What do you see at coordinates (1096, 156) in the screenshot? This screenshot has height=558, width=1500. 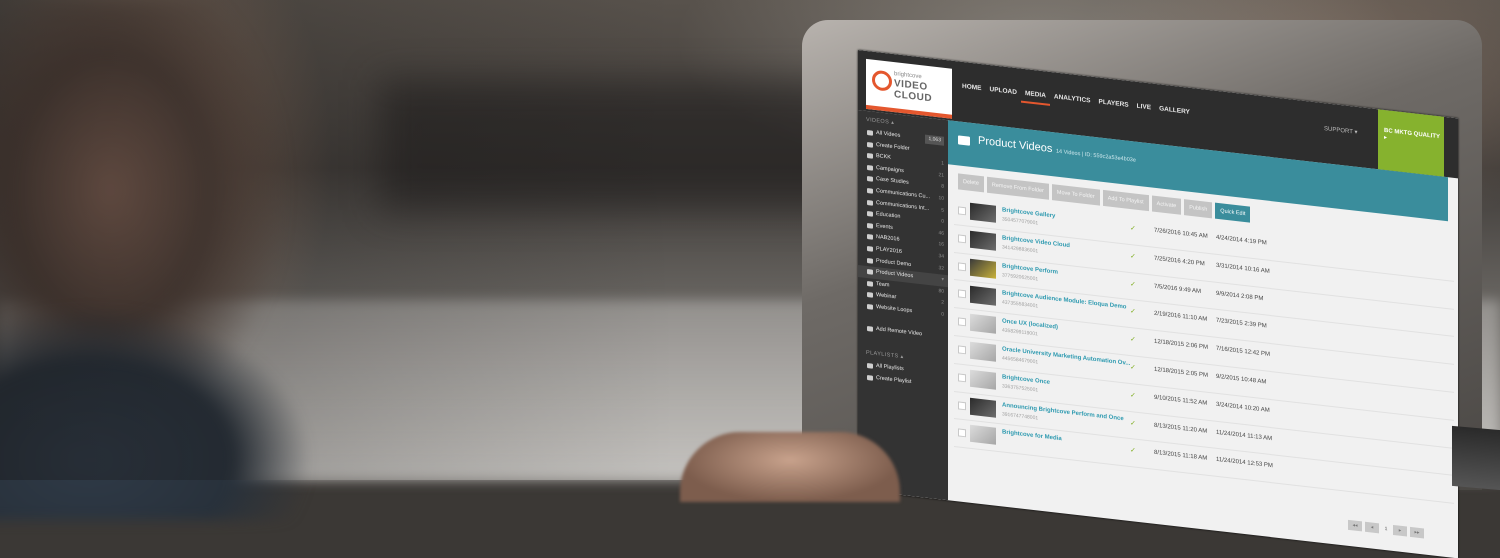 I see `folder-meta: 14 Videos | ID: 559c2a53e4b03e` at bounding box center [1096, 156].